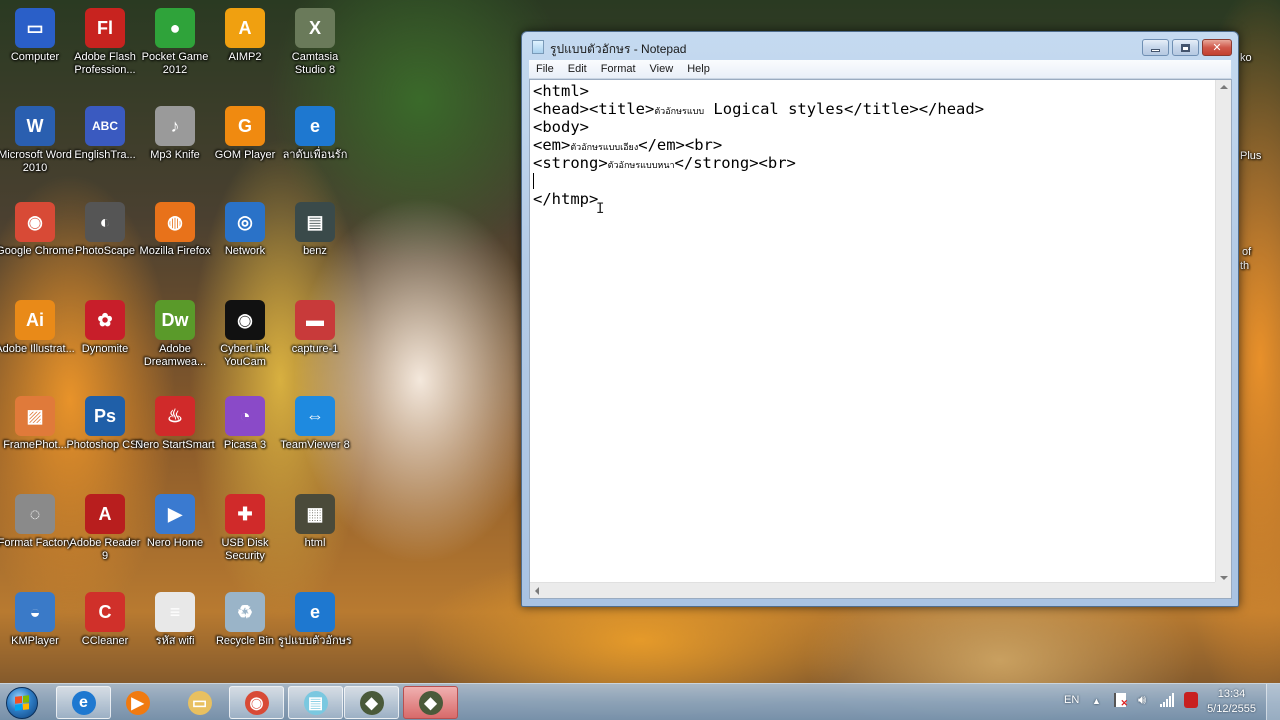  I want to click on firefox-icon: ◍, so click(175, 222).